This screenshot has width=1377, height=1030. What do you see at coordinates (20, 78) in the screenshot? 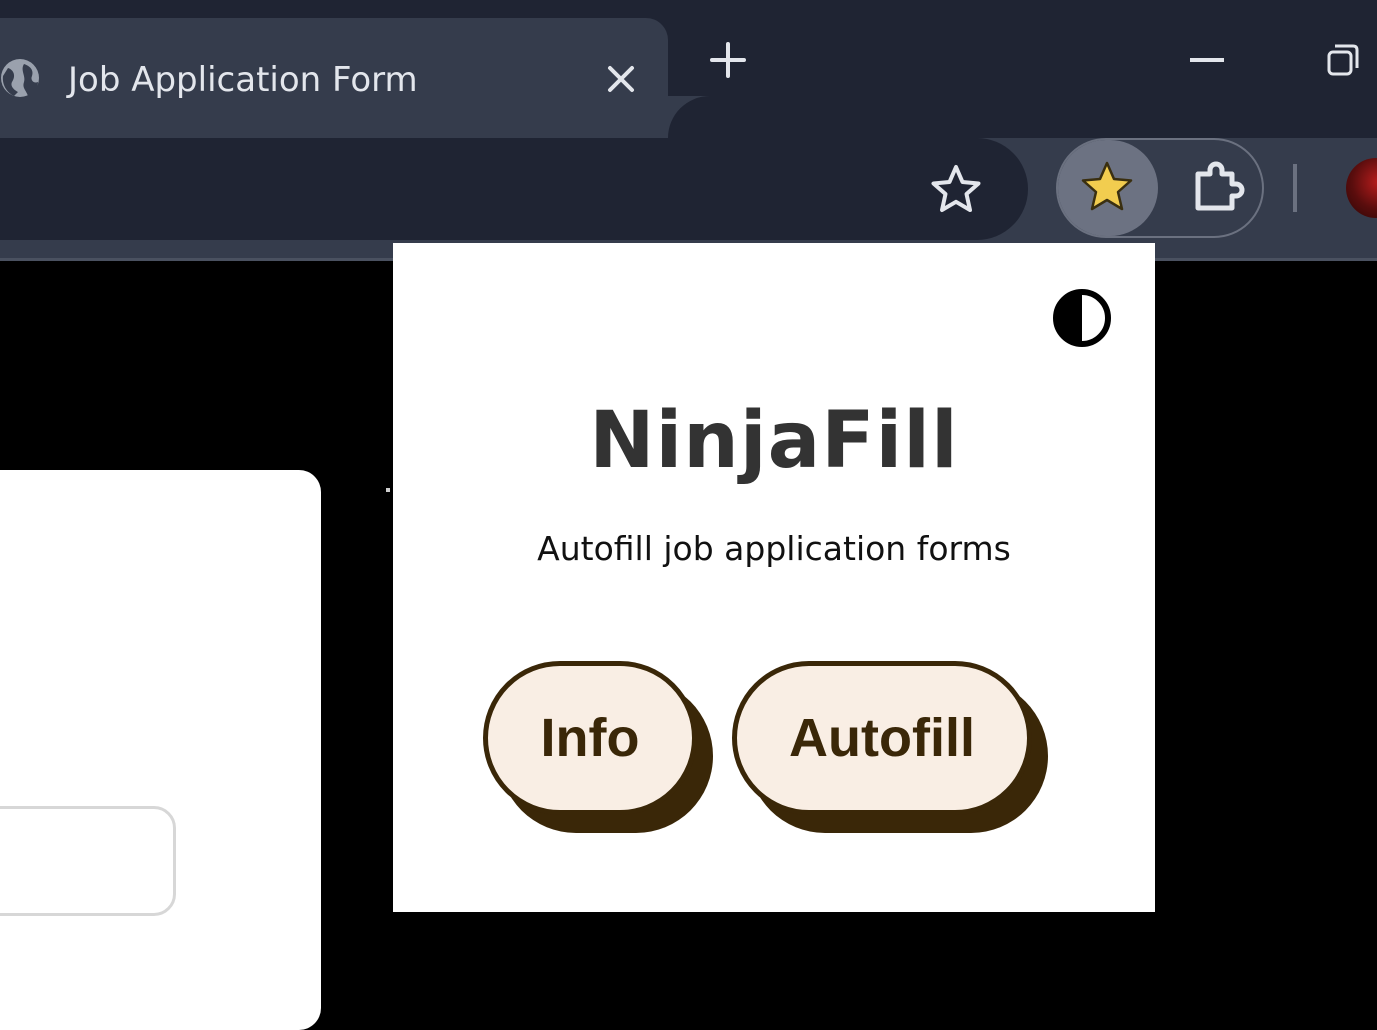
I see `globe-icon` at bounding box center [20, 78].